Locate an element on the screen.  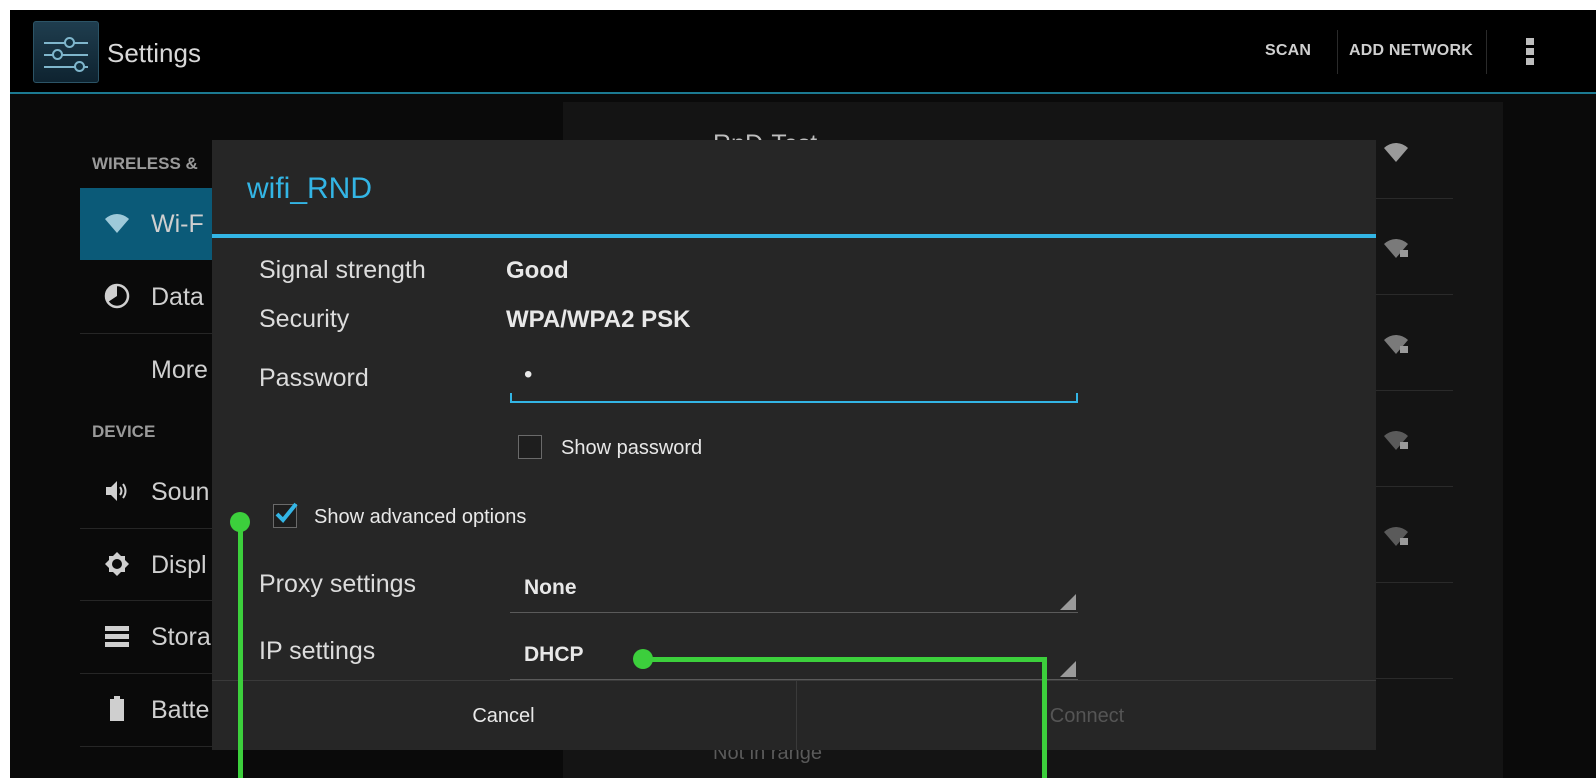
signal-strength-value: Good is located at coordinates (537, 270).